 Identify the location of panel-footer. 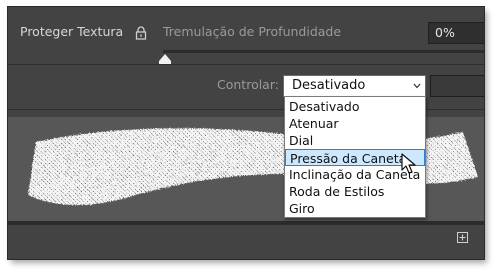
(246, 242).